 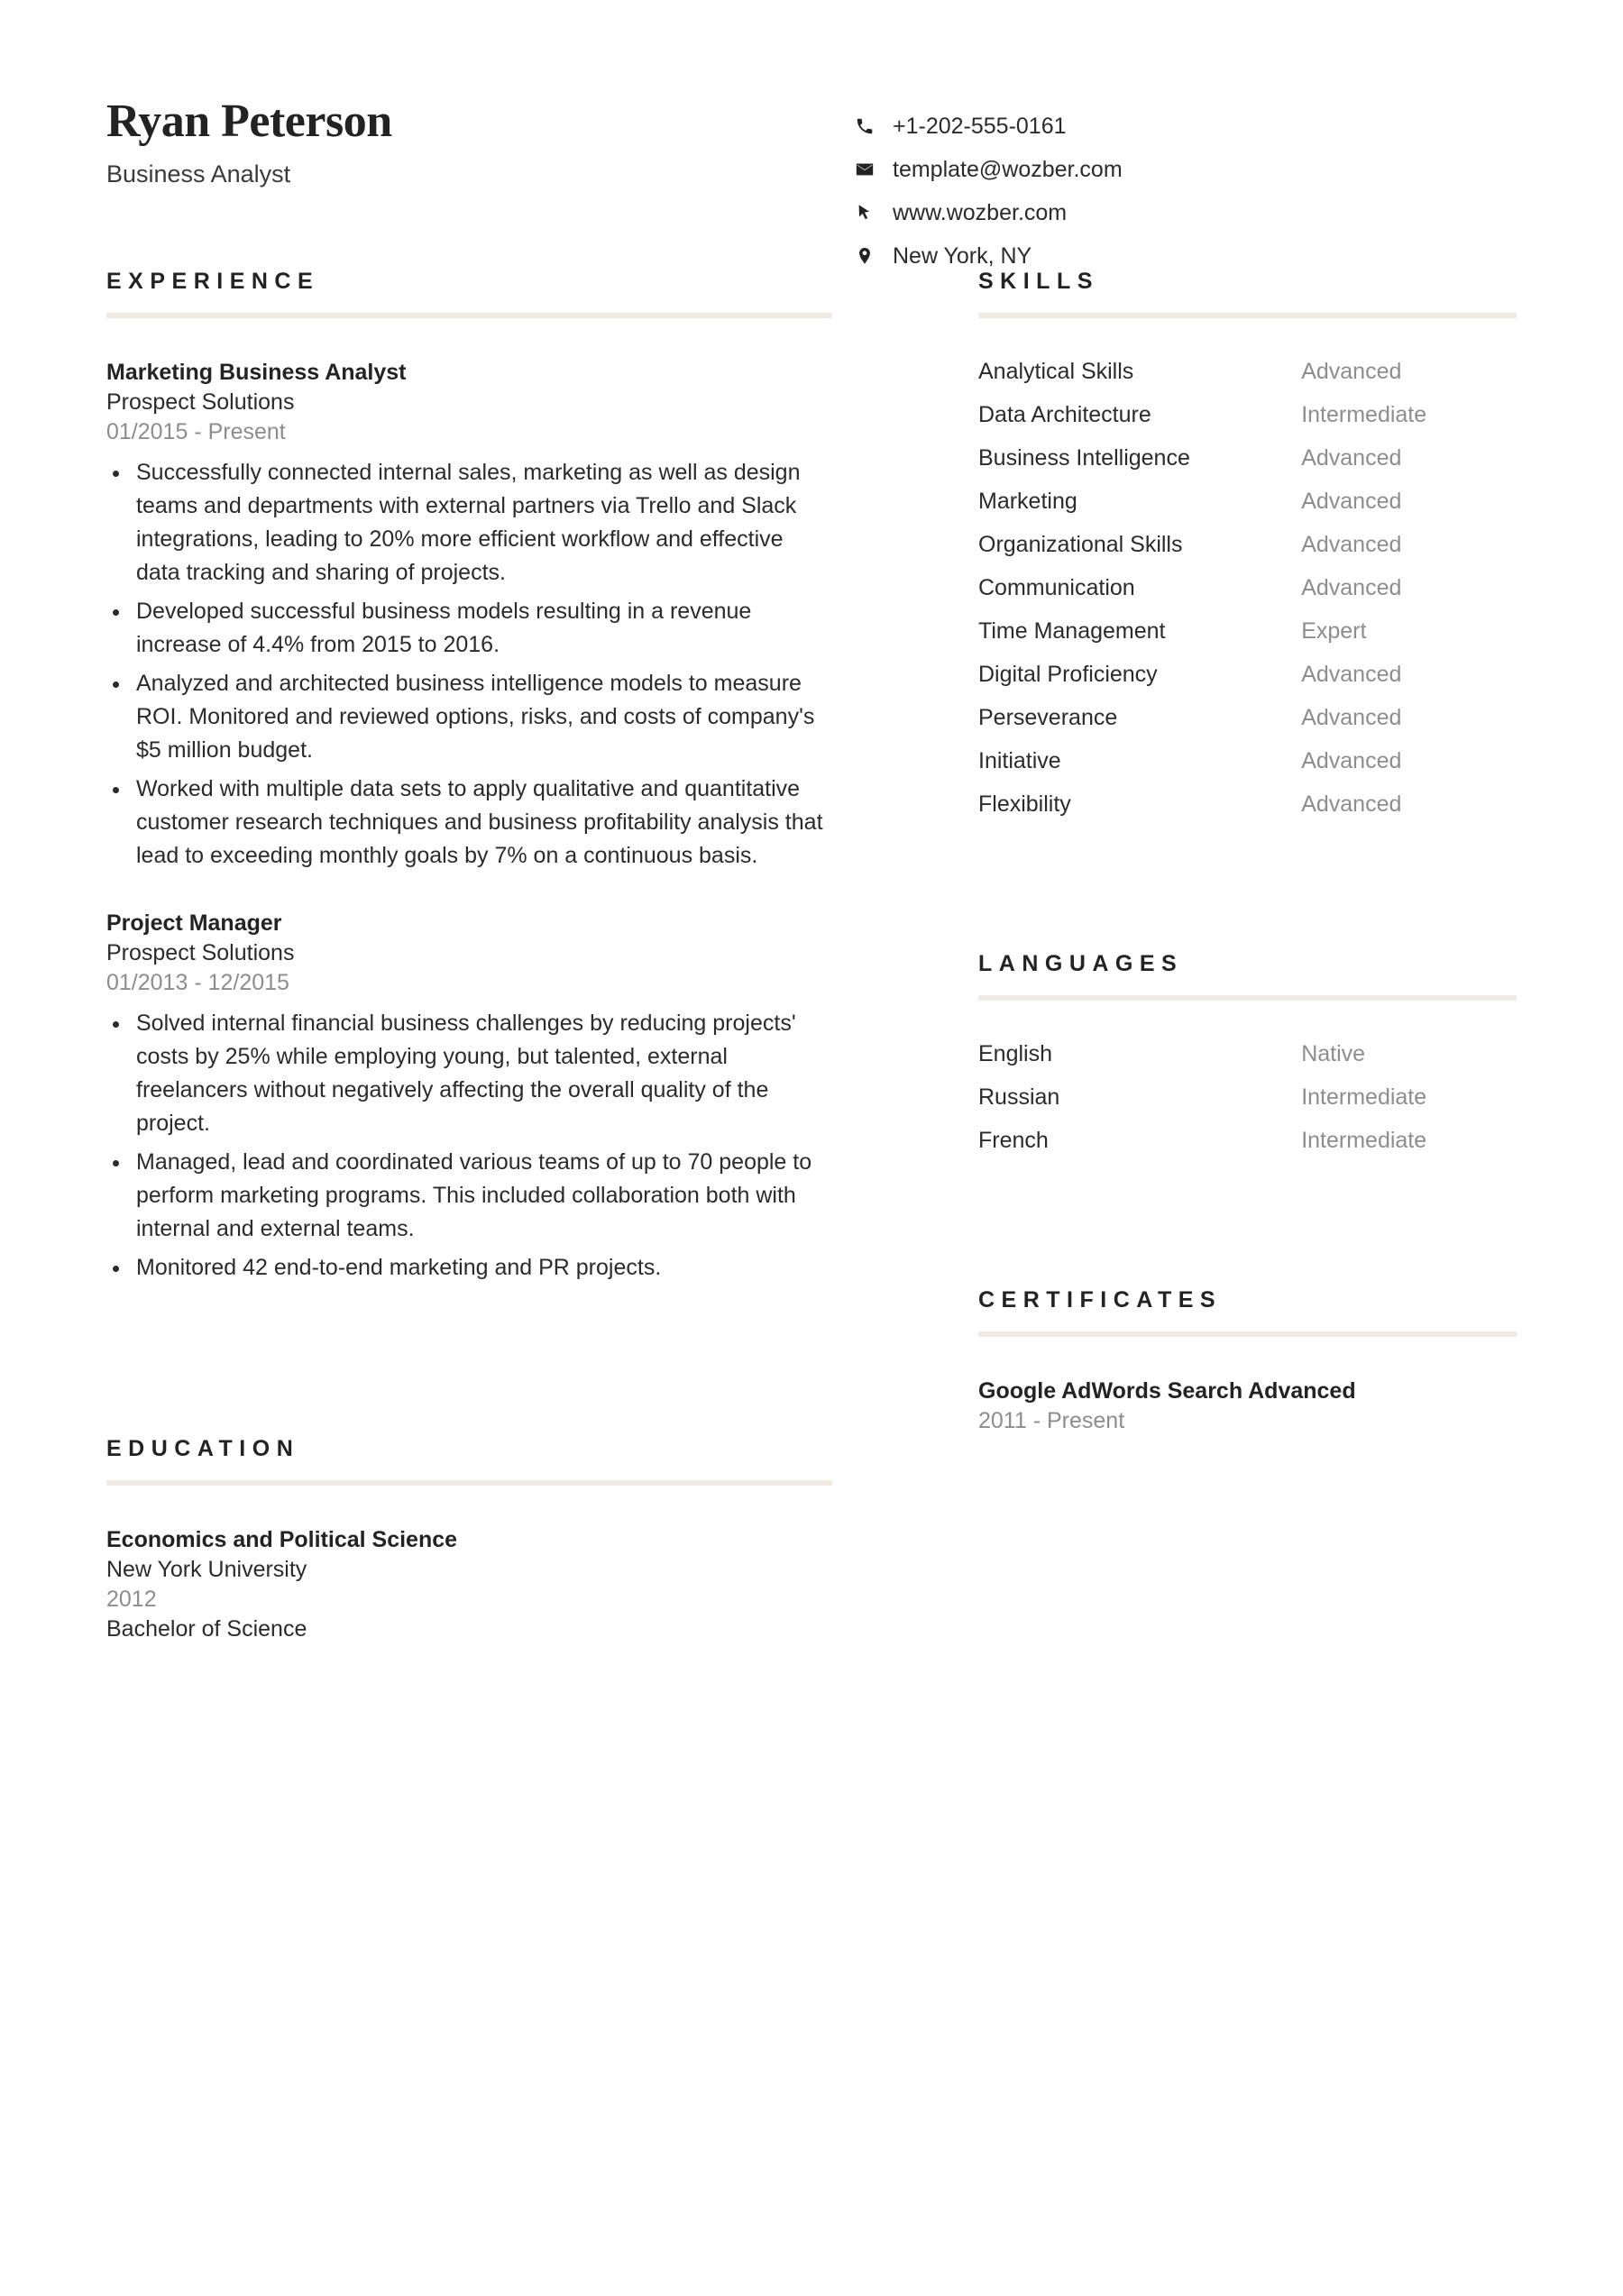 What do you see at coordinates (1334, 631) in the screenshot?
I see `skill-level: Expert` at bounding box center [1334, 631].